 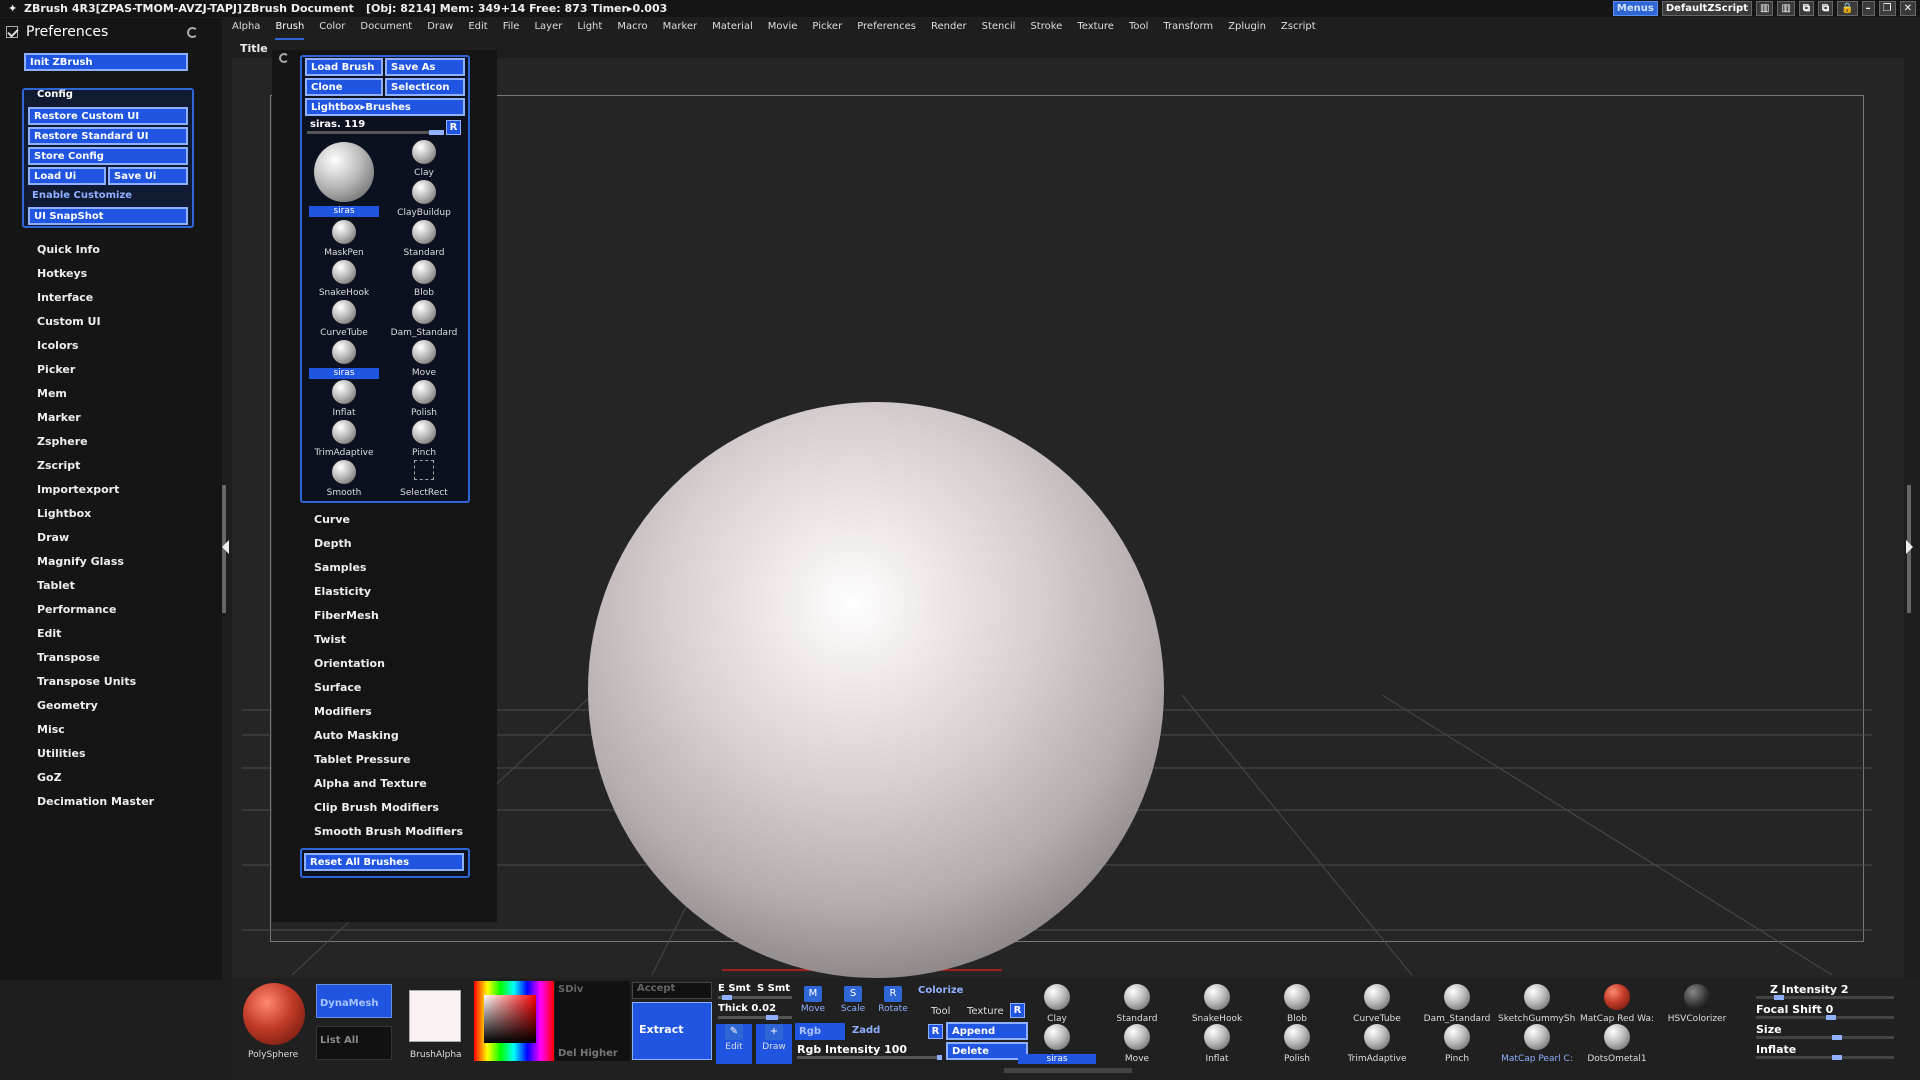 I want to click on accept-button: Accept, so click(x=672, y=990).